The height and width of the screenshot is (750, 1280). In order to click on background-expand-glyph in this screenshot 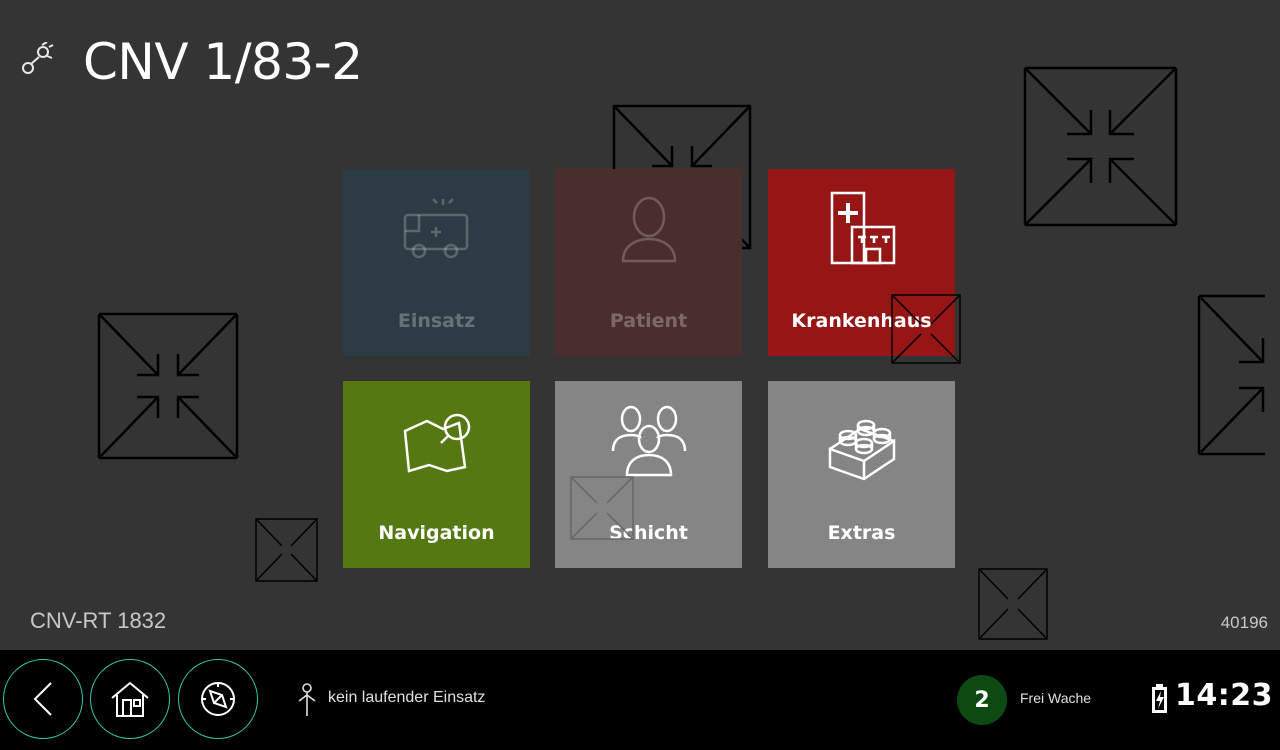, I will do `click(1232, 375)`.